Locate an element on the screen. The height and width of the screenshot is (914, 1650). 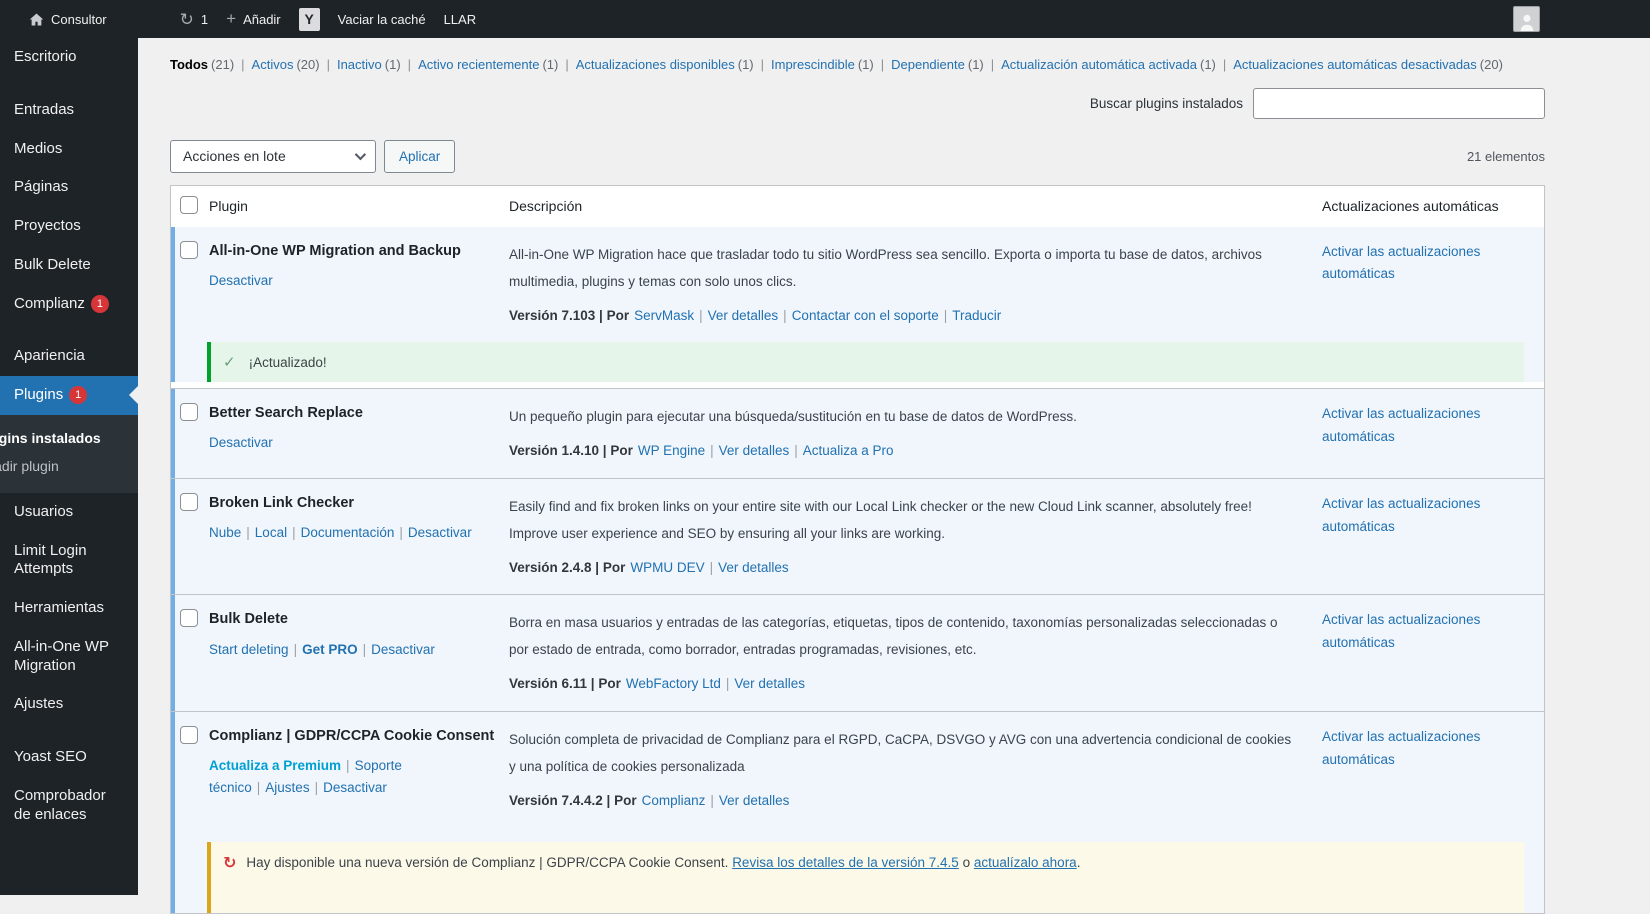
filter-actualizaciones-disponibles: Actualizaciones disponibles(1) is located at coordinates (665, 64).